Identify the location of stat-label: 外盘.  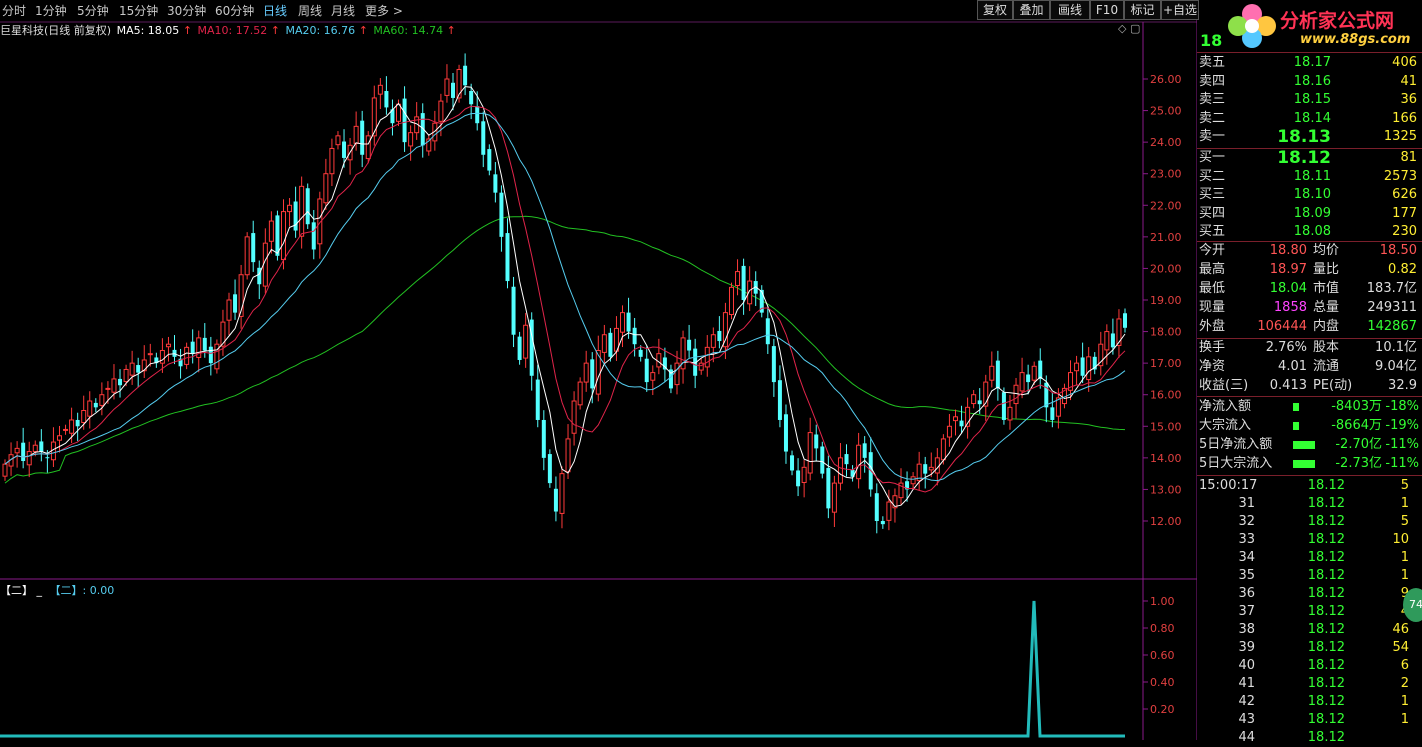
(1212, 326).